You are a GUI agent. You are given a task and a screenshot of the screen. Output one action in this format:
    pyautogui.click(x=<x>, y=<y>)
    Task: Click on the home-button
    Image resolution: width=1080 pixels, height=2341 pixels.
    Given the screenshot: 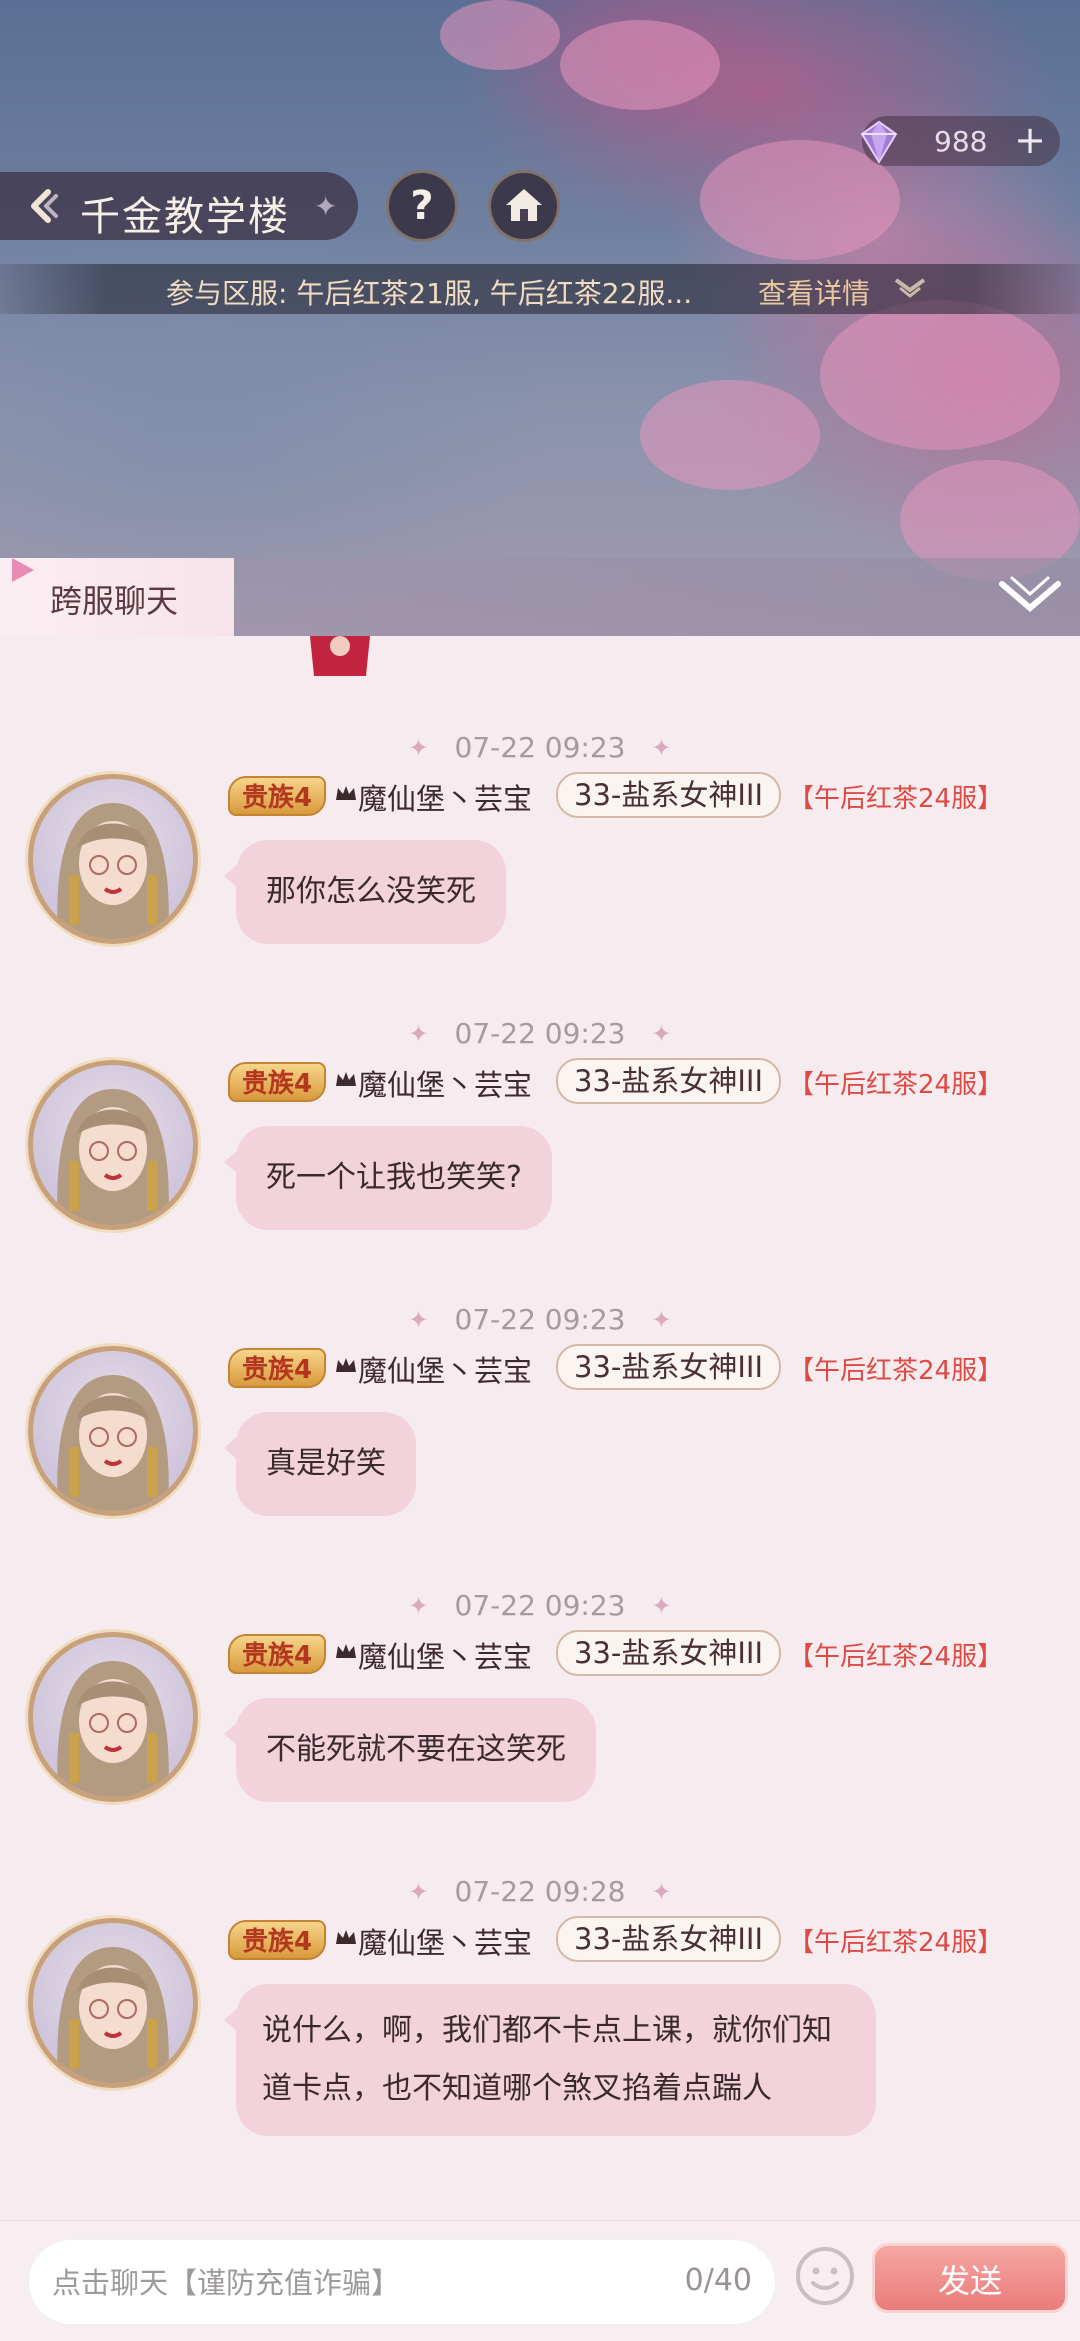 What is the action you would take?
    pyautogui.click(x=524, y=206)
    